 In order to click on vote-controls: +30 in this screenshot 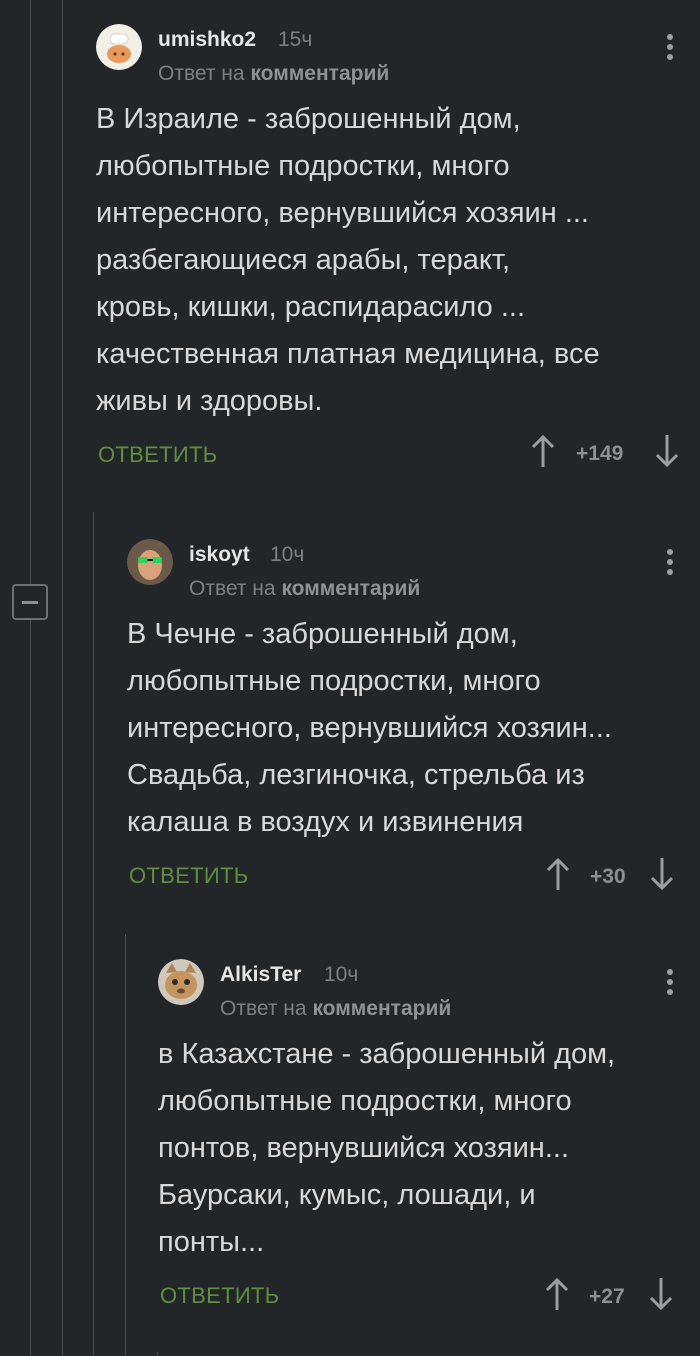, I will do `click(620, 877)`.